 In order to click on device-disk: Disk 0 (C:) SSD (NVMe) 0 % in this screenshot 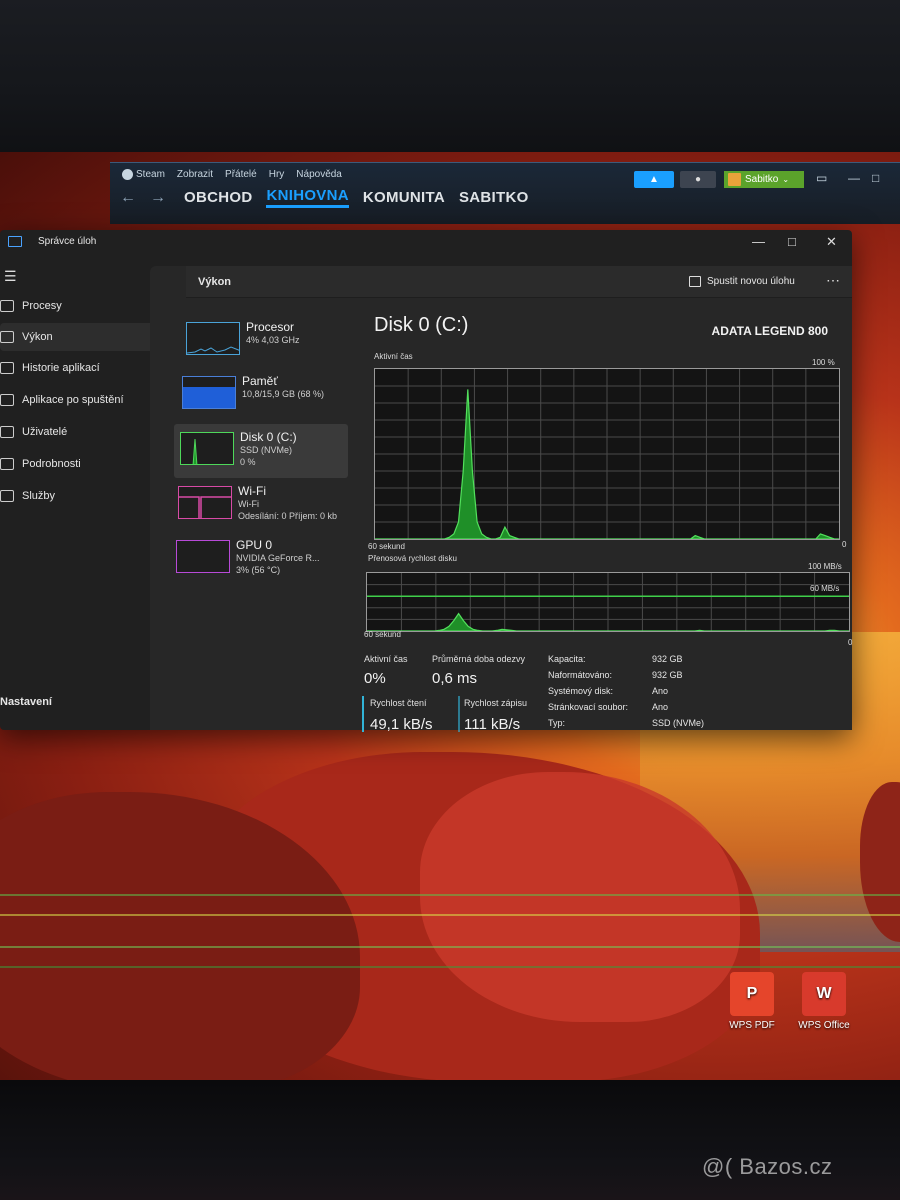, I will do `click(261, 451)`.